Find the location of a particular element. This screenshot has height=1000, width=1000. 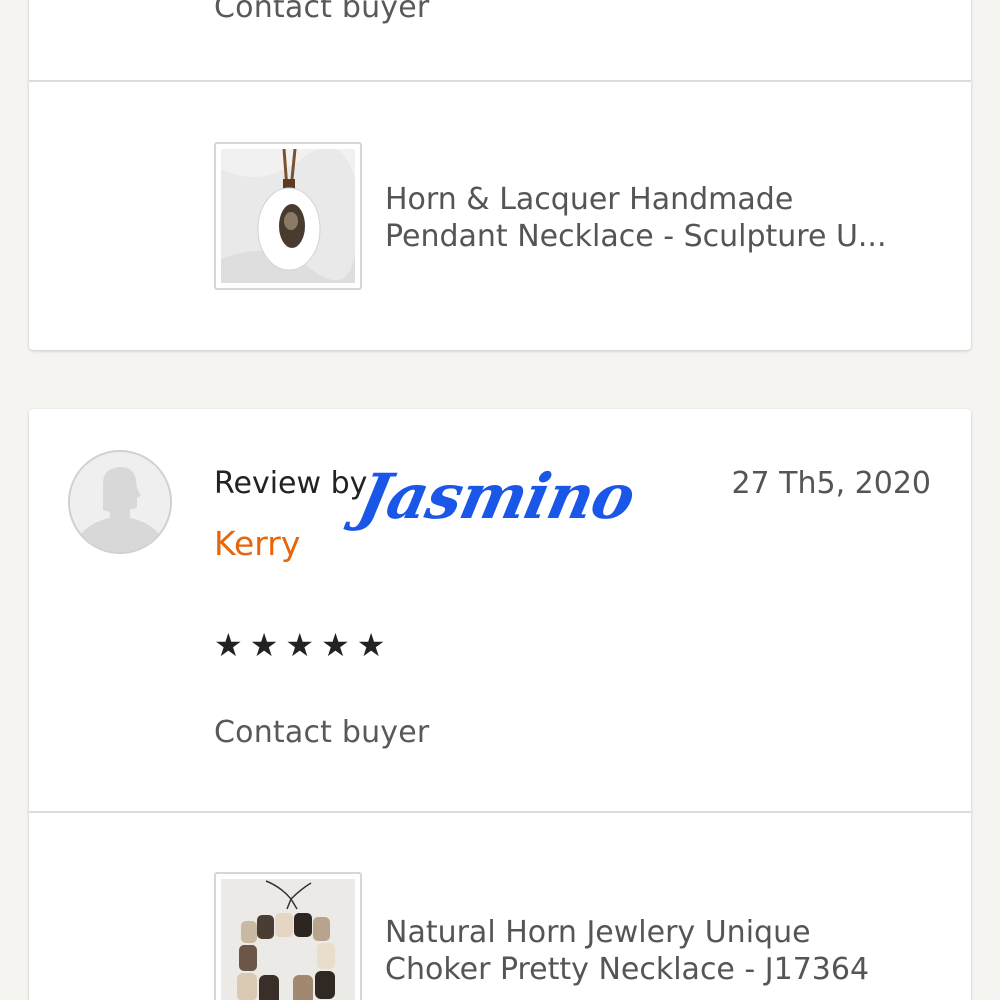

review-by-label: Review by is located at coordinates (291, 483).